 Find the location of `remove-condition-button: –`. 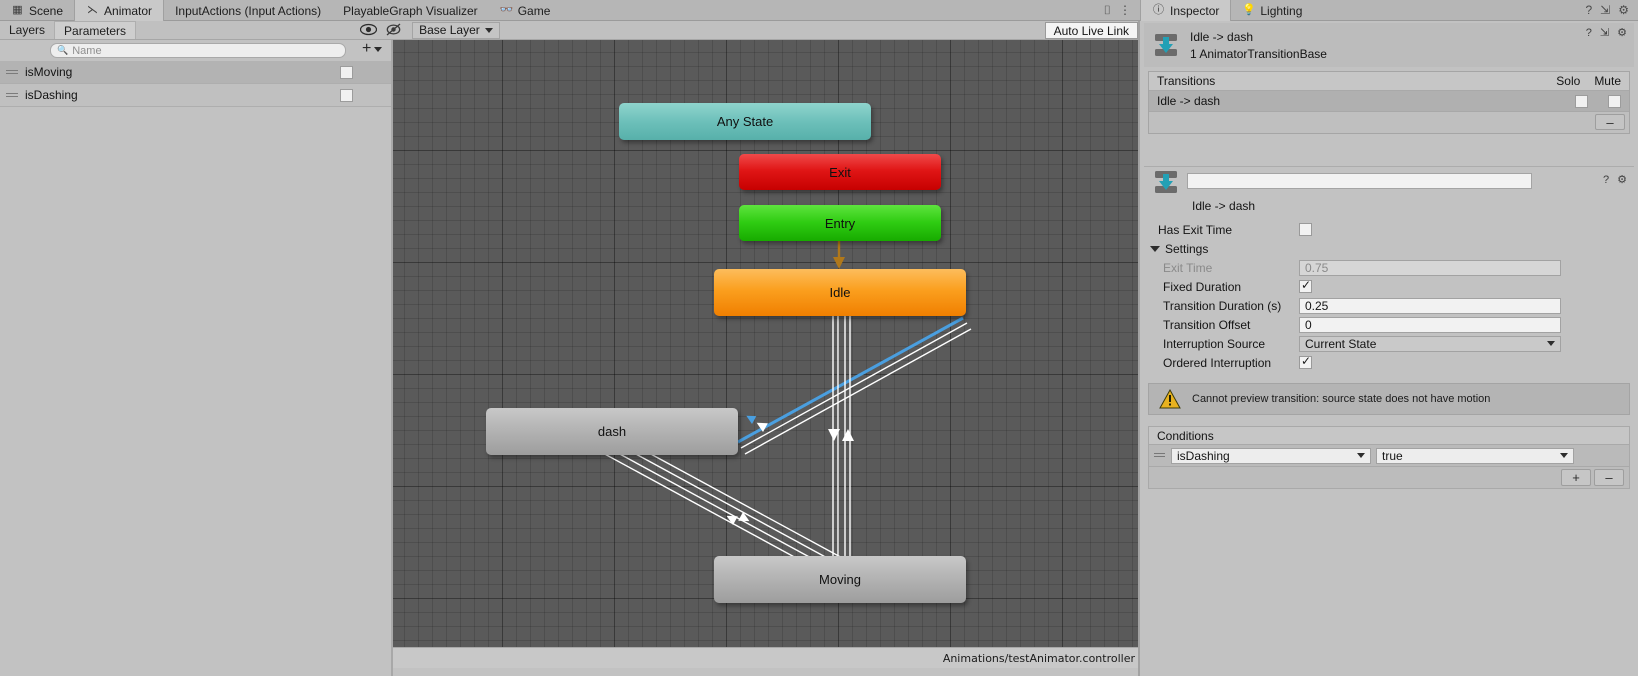

remove-condition-button: – is located at coordinates (1609, 477).